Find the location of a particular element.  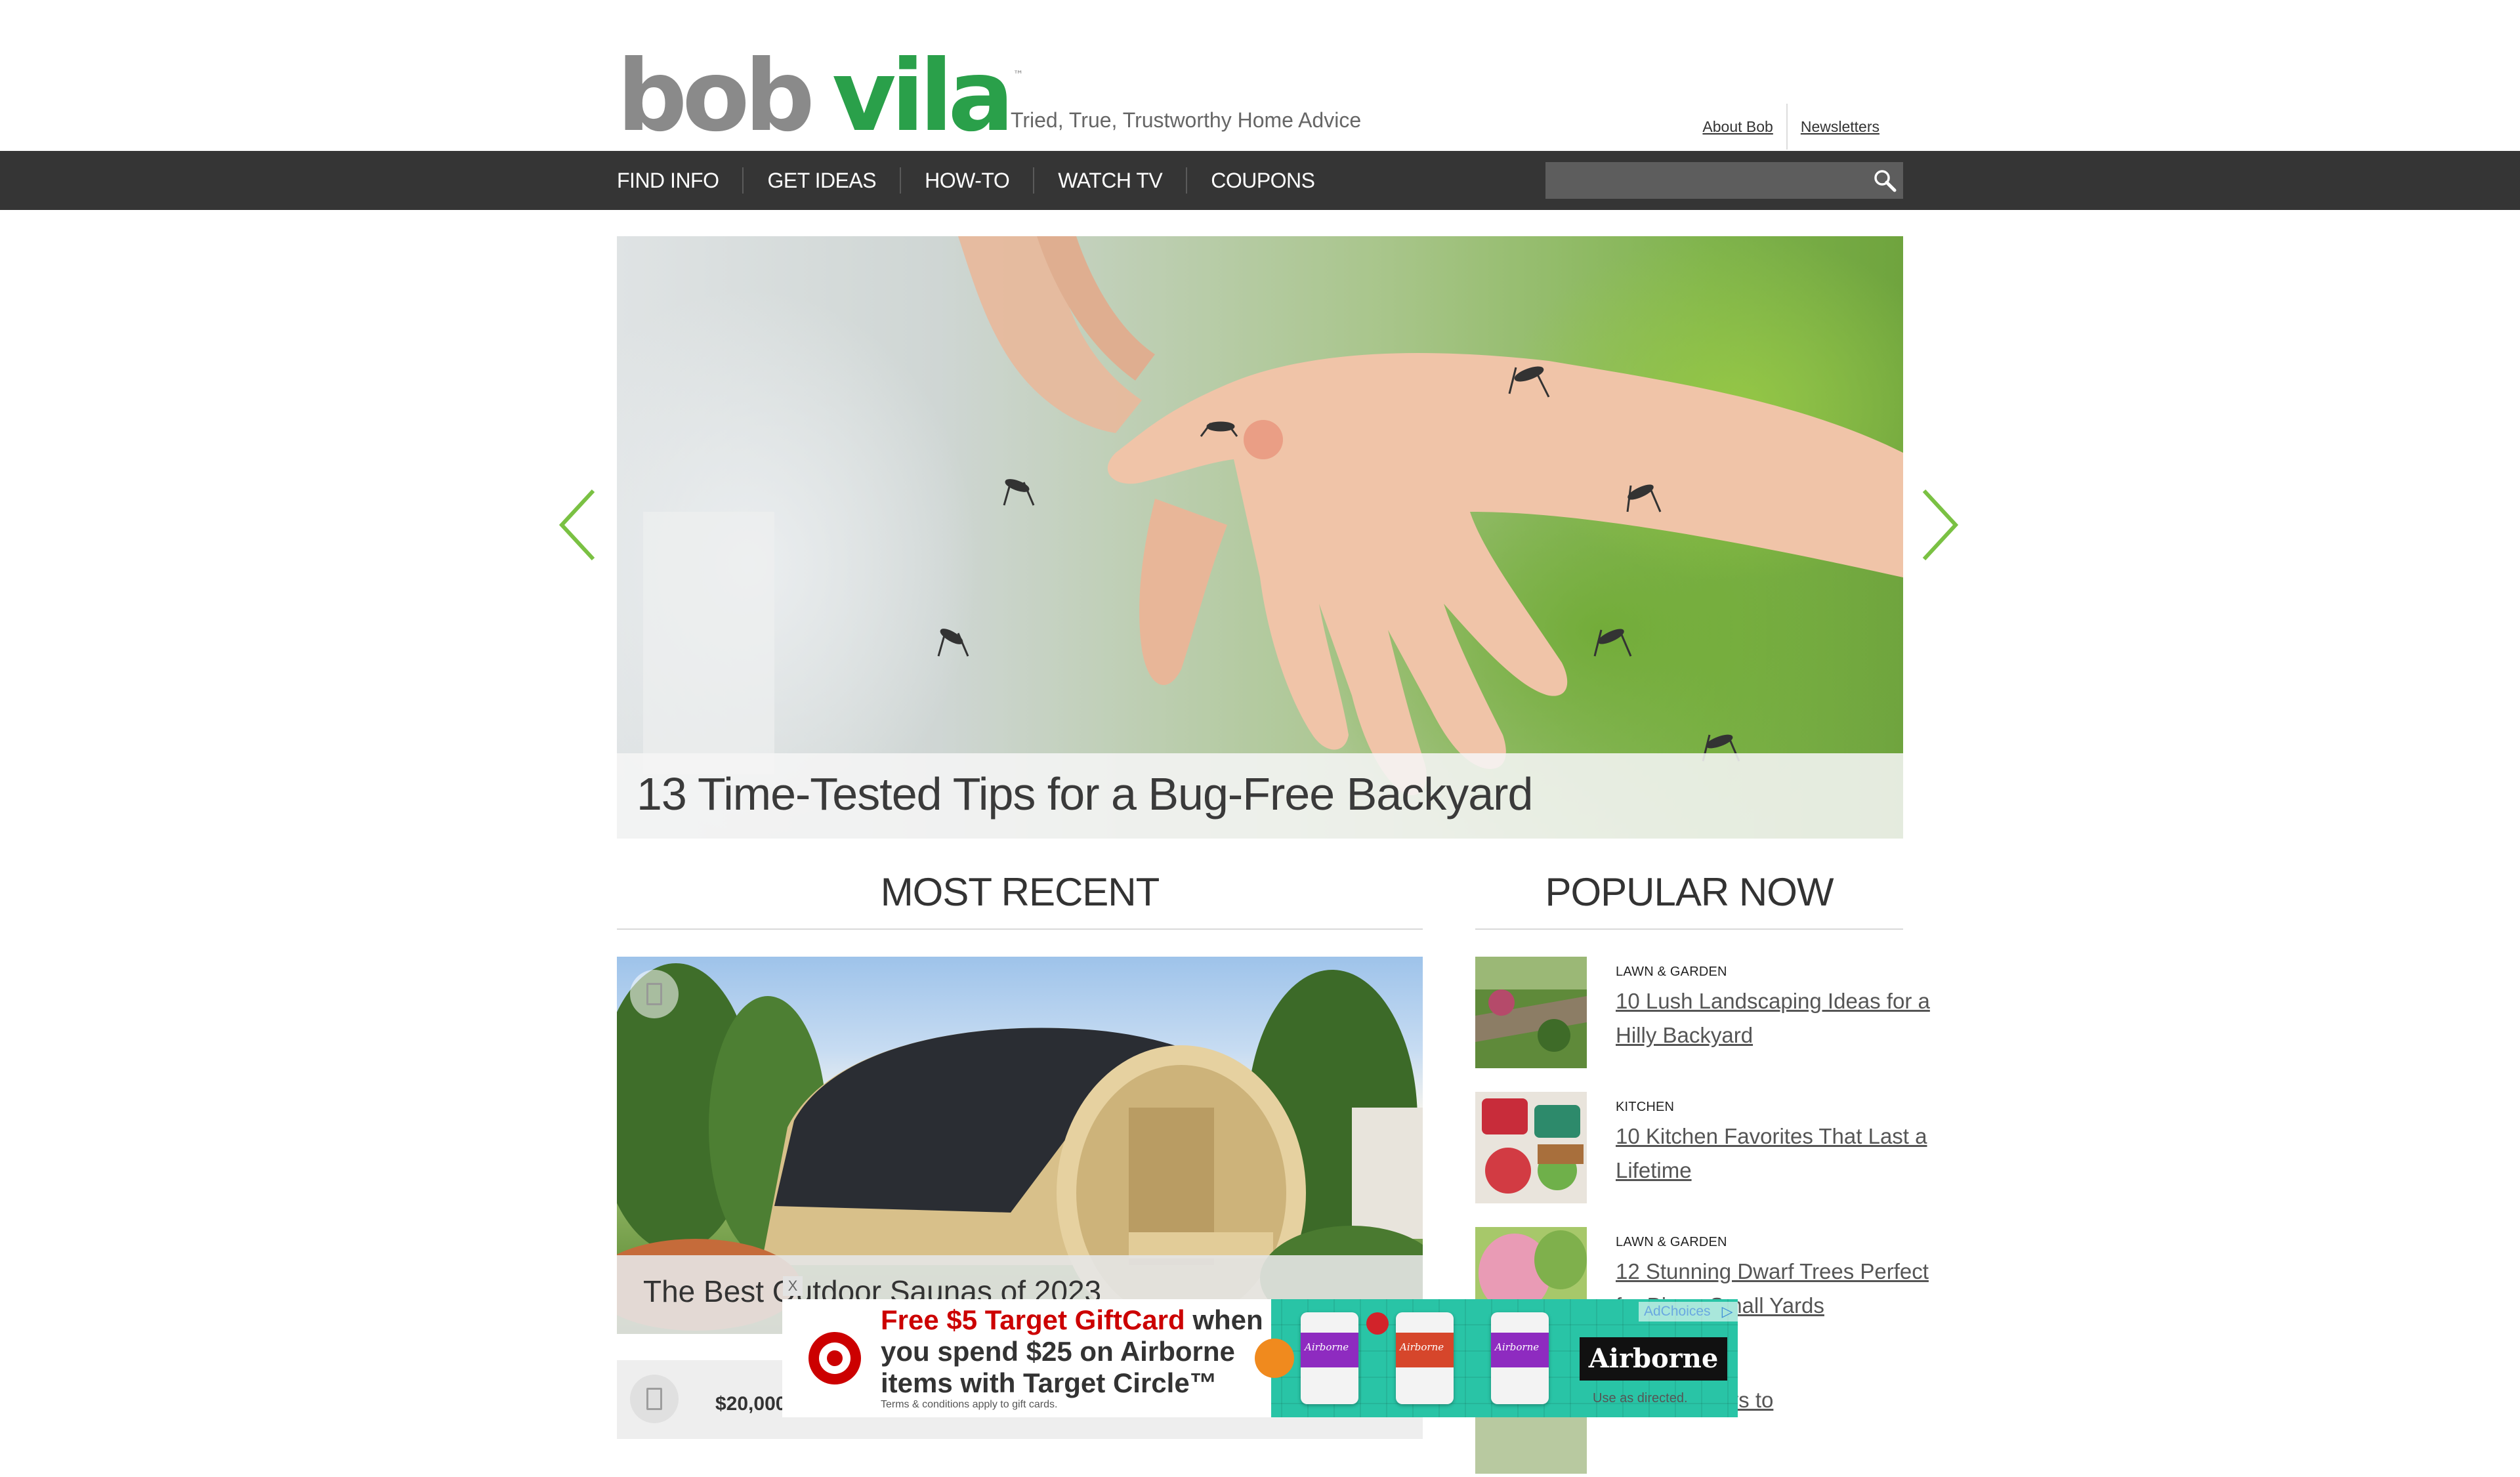

nav-how-to: HOW-TO is located at coordinates (966, 180).